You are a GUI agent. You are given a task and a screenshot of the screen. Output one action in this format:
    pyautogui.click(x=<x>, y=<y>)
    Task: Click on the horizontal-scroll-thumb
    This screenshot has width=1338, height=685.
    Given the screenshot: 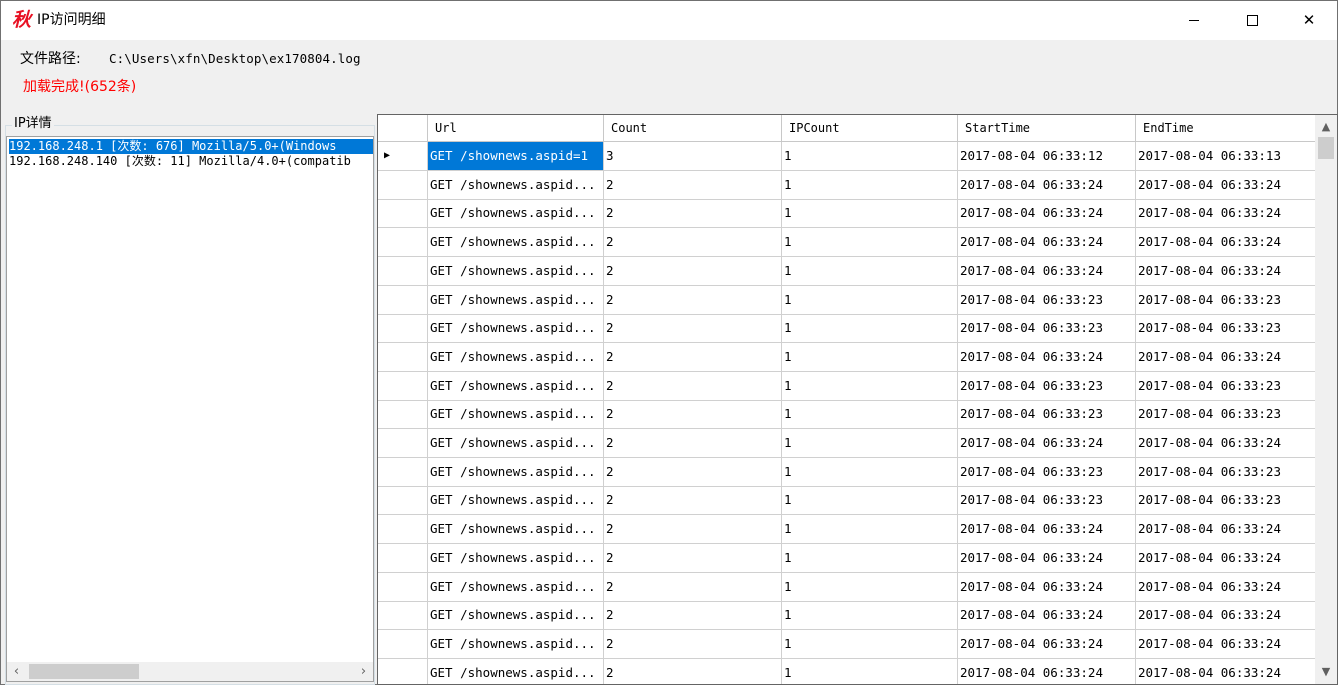 What is the action you would take?
    pyautogui.click(x=84, y=671)
    